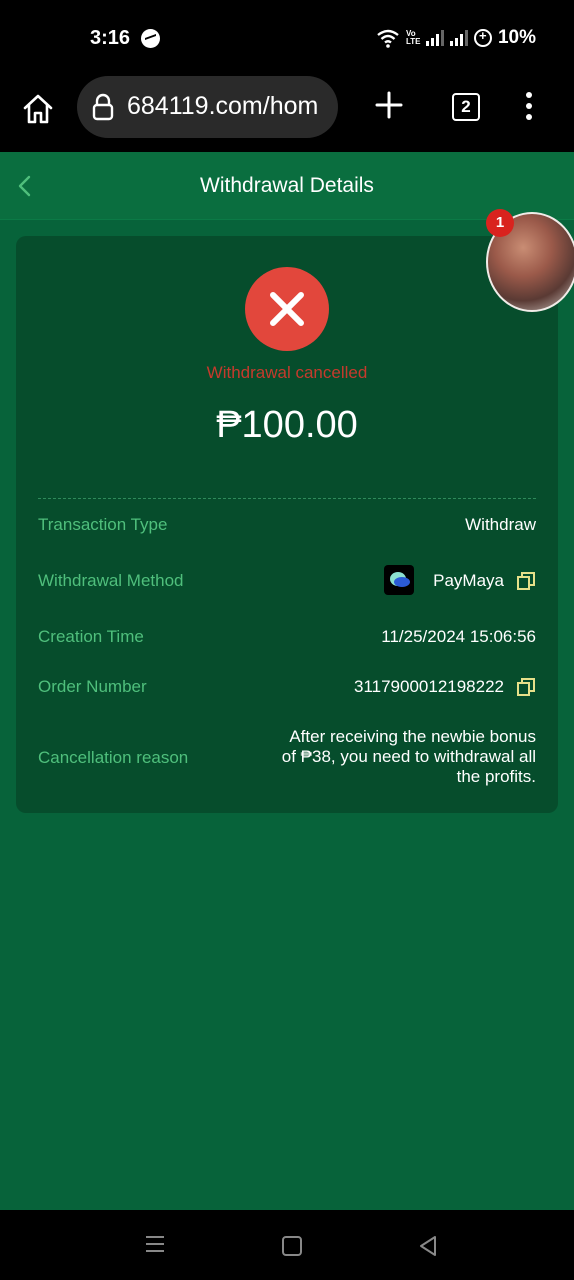 The image size is (574, 1280). I want to click on nav-home-icon, so click(292, 1246).